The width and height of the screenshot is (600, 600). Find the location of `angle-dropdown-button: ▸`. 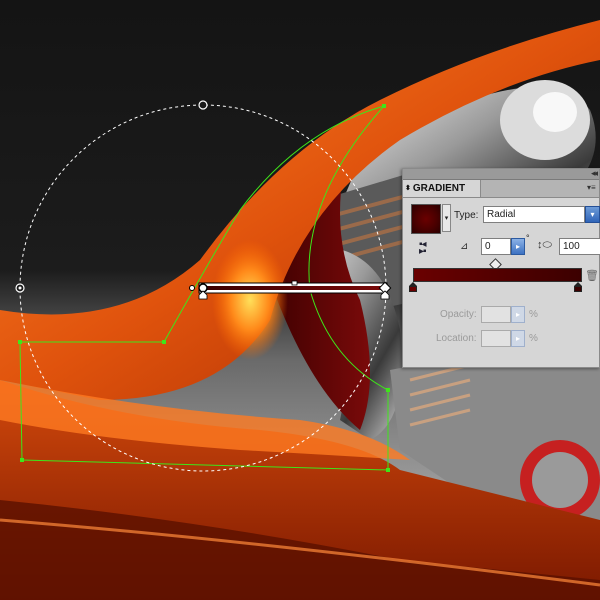

angle-dropdown-button: ▸ is located at coordinates (518, 246).